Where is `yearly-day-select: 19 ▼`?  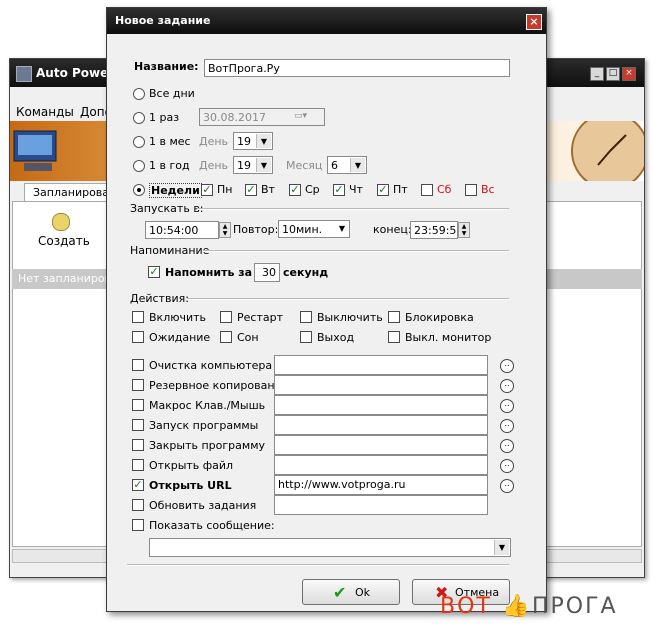
yearly-day-select: 19 ▼ is located at coordinates (253, 165).